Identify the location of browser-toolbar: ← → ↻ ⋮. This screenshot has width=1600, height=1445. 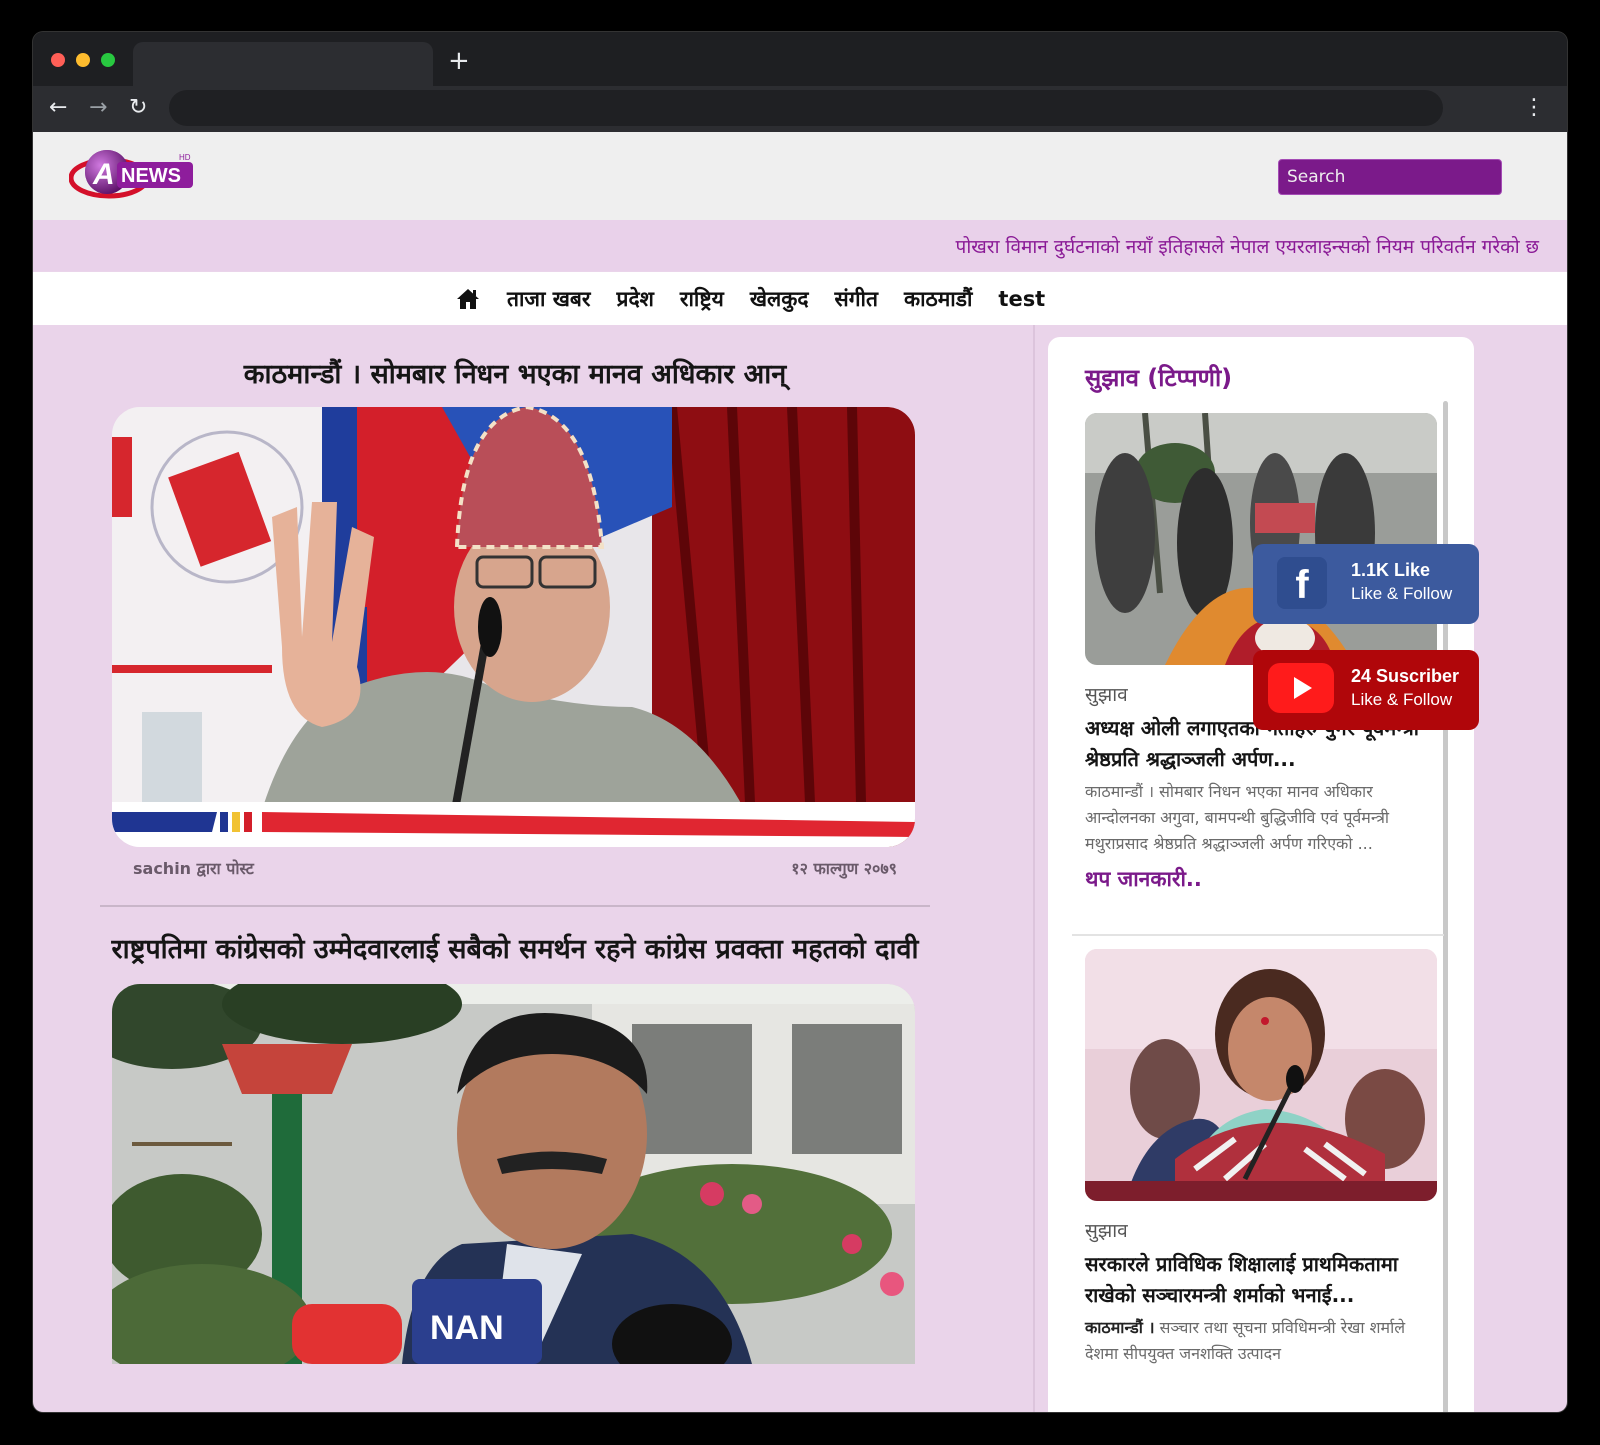
(800, 109).